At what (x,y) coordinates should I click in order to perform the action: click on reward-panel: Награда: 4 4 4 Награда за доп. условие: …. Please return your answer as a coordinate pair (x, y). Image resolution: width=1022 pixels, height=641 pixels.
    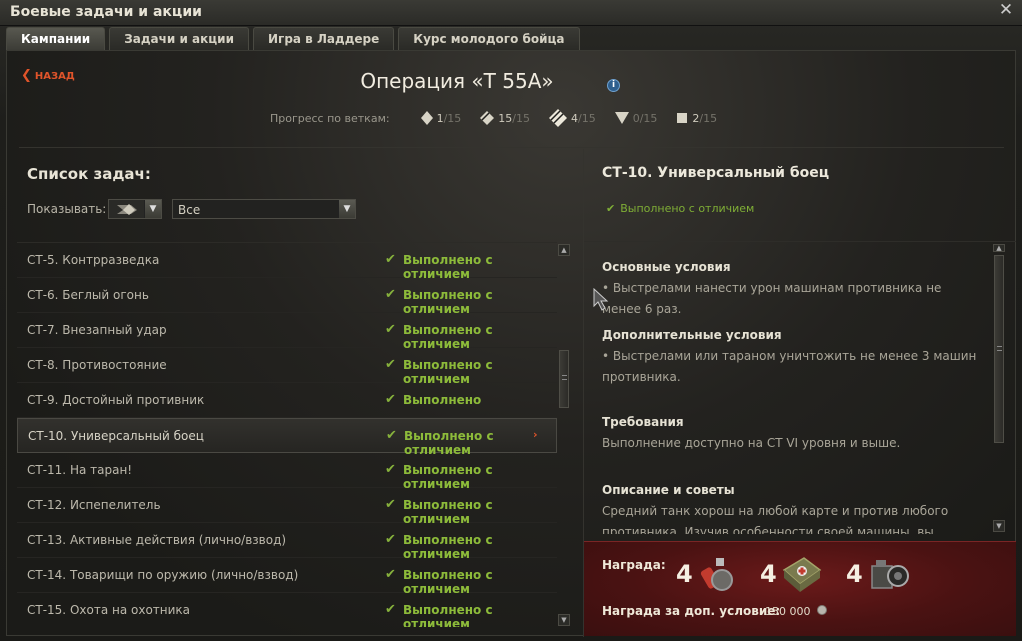
    Looking at the image, I should click on (800, 588).